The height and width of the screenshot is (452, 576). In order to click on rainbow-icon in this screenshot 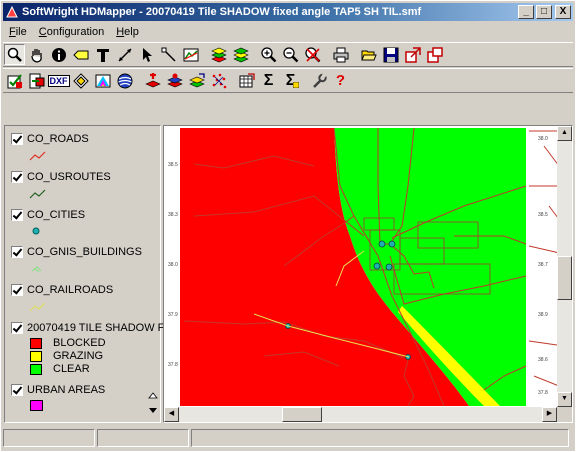, I will do `click(102, 80)`.